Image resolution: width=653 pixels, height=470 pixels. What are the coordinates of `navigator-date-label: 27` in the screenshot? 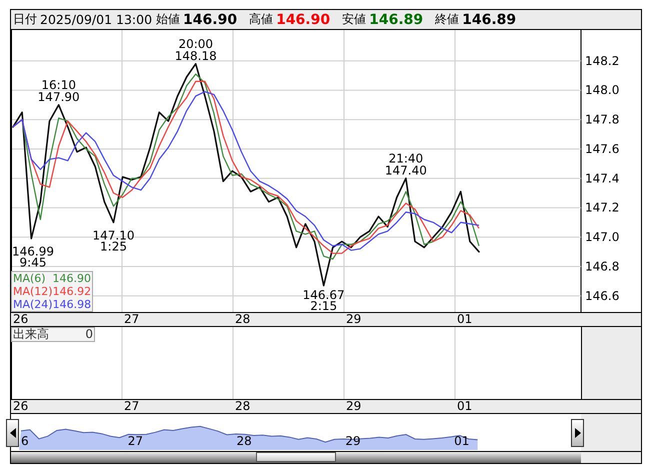 It's located at (136, 441).